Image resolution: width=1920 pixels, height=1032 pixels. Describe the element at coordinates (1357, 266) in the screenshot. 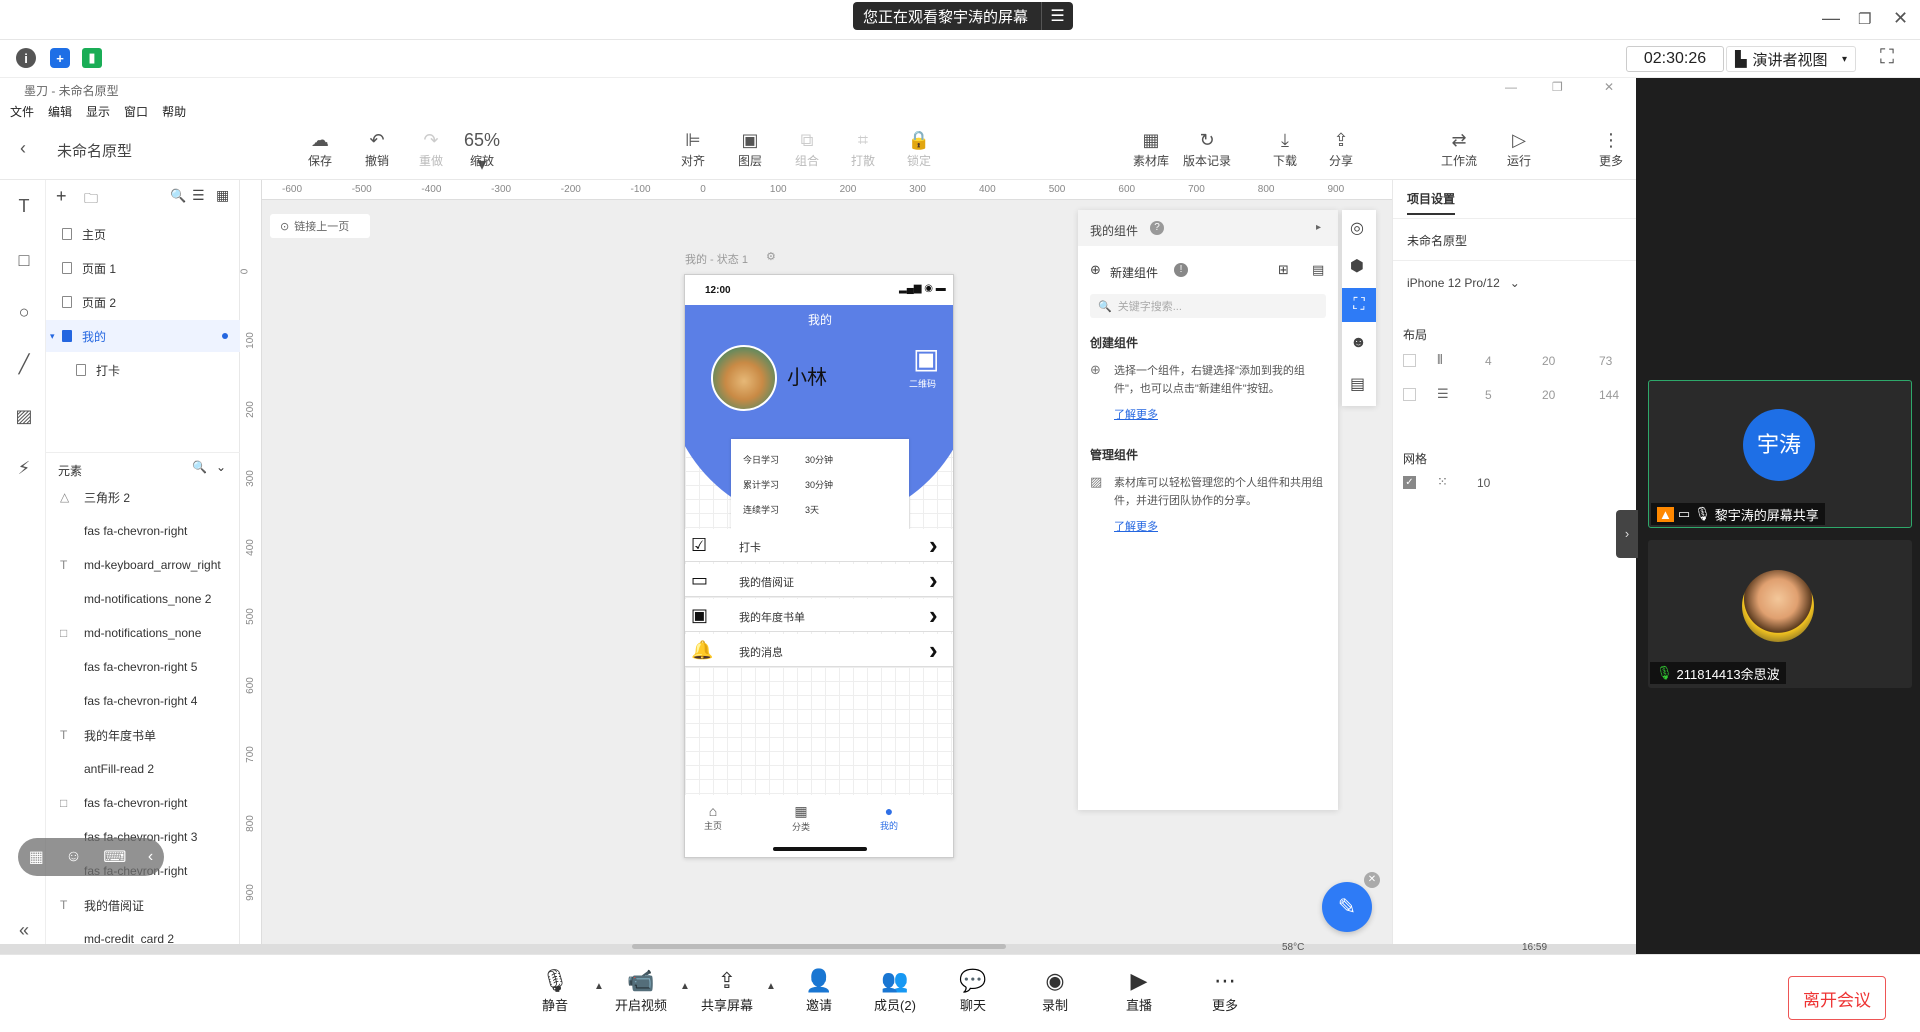

I see `cube-icon: ⬢` at that location.